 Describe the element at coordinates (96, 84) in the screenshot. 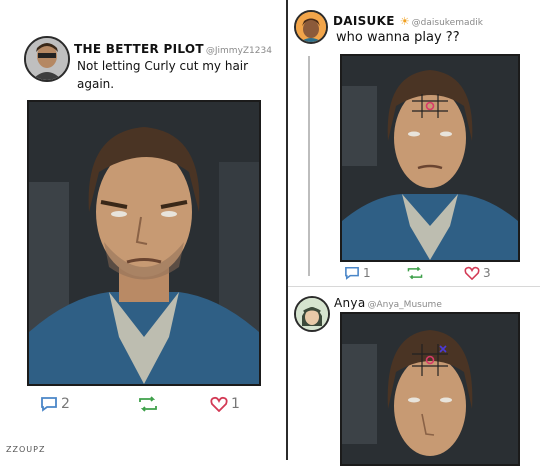

I see `left-post-text-line2: again.` at that location.